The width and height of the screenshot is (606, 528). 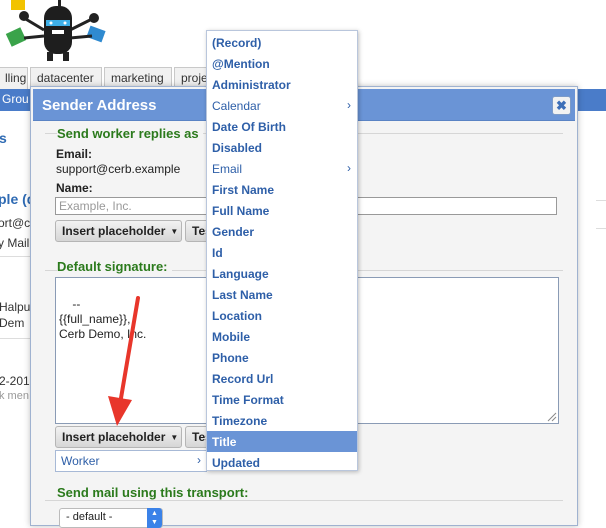 I want to click on dialog-title: Sender Address, so click(x=99, y=105).